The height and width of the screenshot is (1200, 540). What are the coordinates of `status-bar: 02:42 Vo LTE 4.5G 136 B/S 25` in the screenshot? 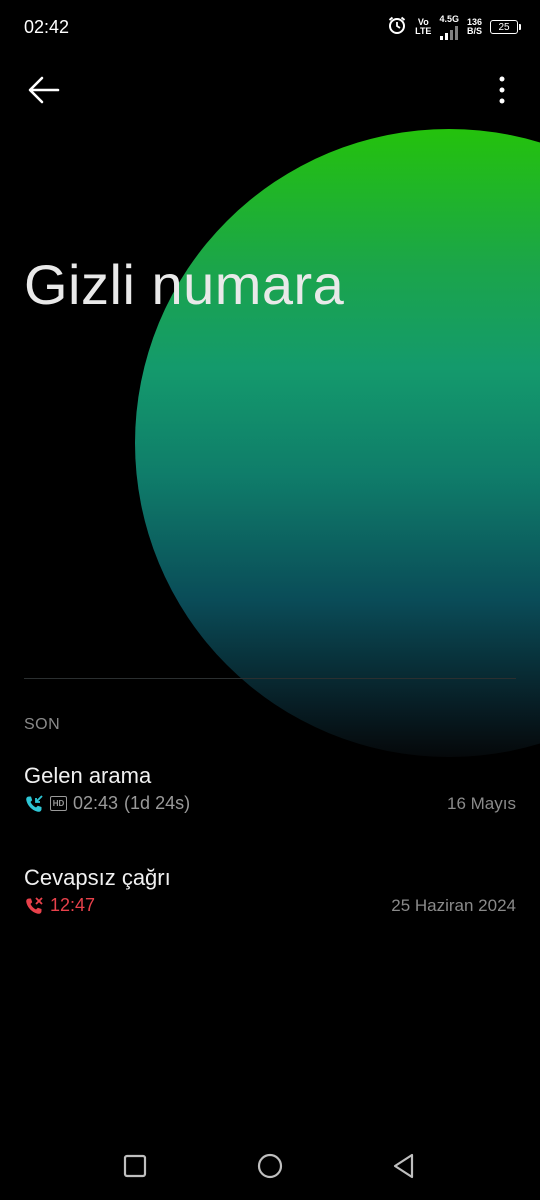 It's located at (270, 27).